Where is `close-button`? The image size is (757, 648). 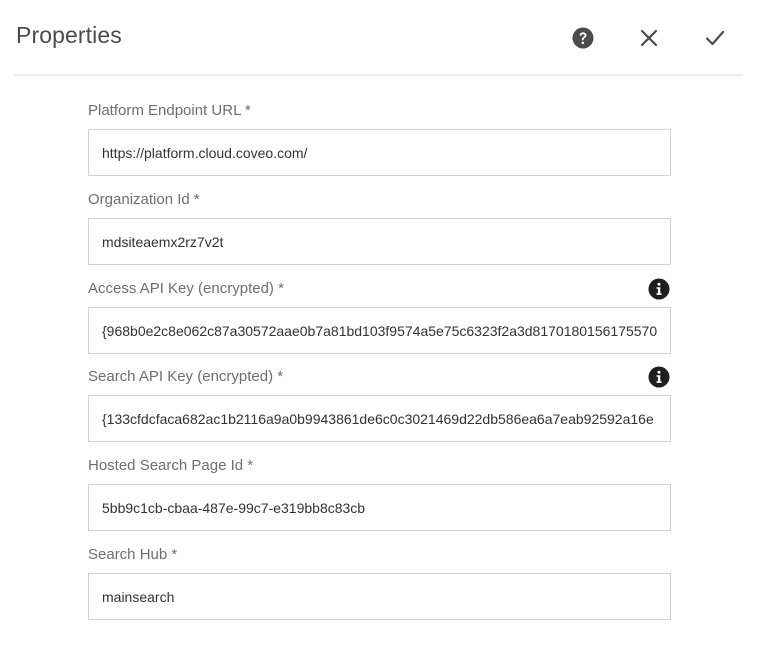
close-button is located at coordinates (649, 38).